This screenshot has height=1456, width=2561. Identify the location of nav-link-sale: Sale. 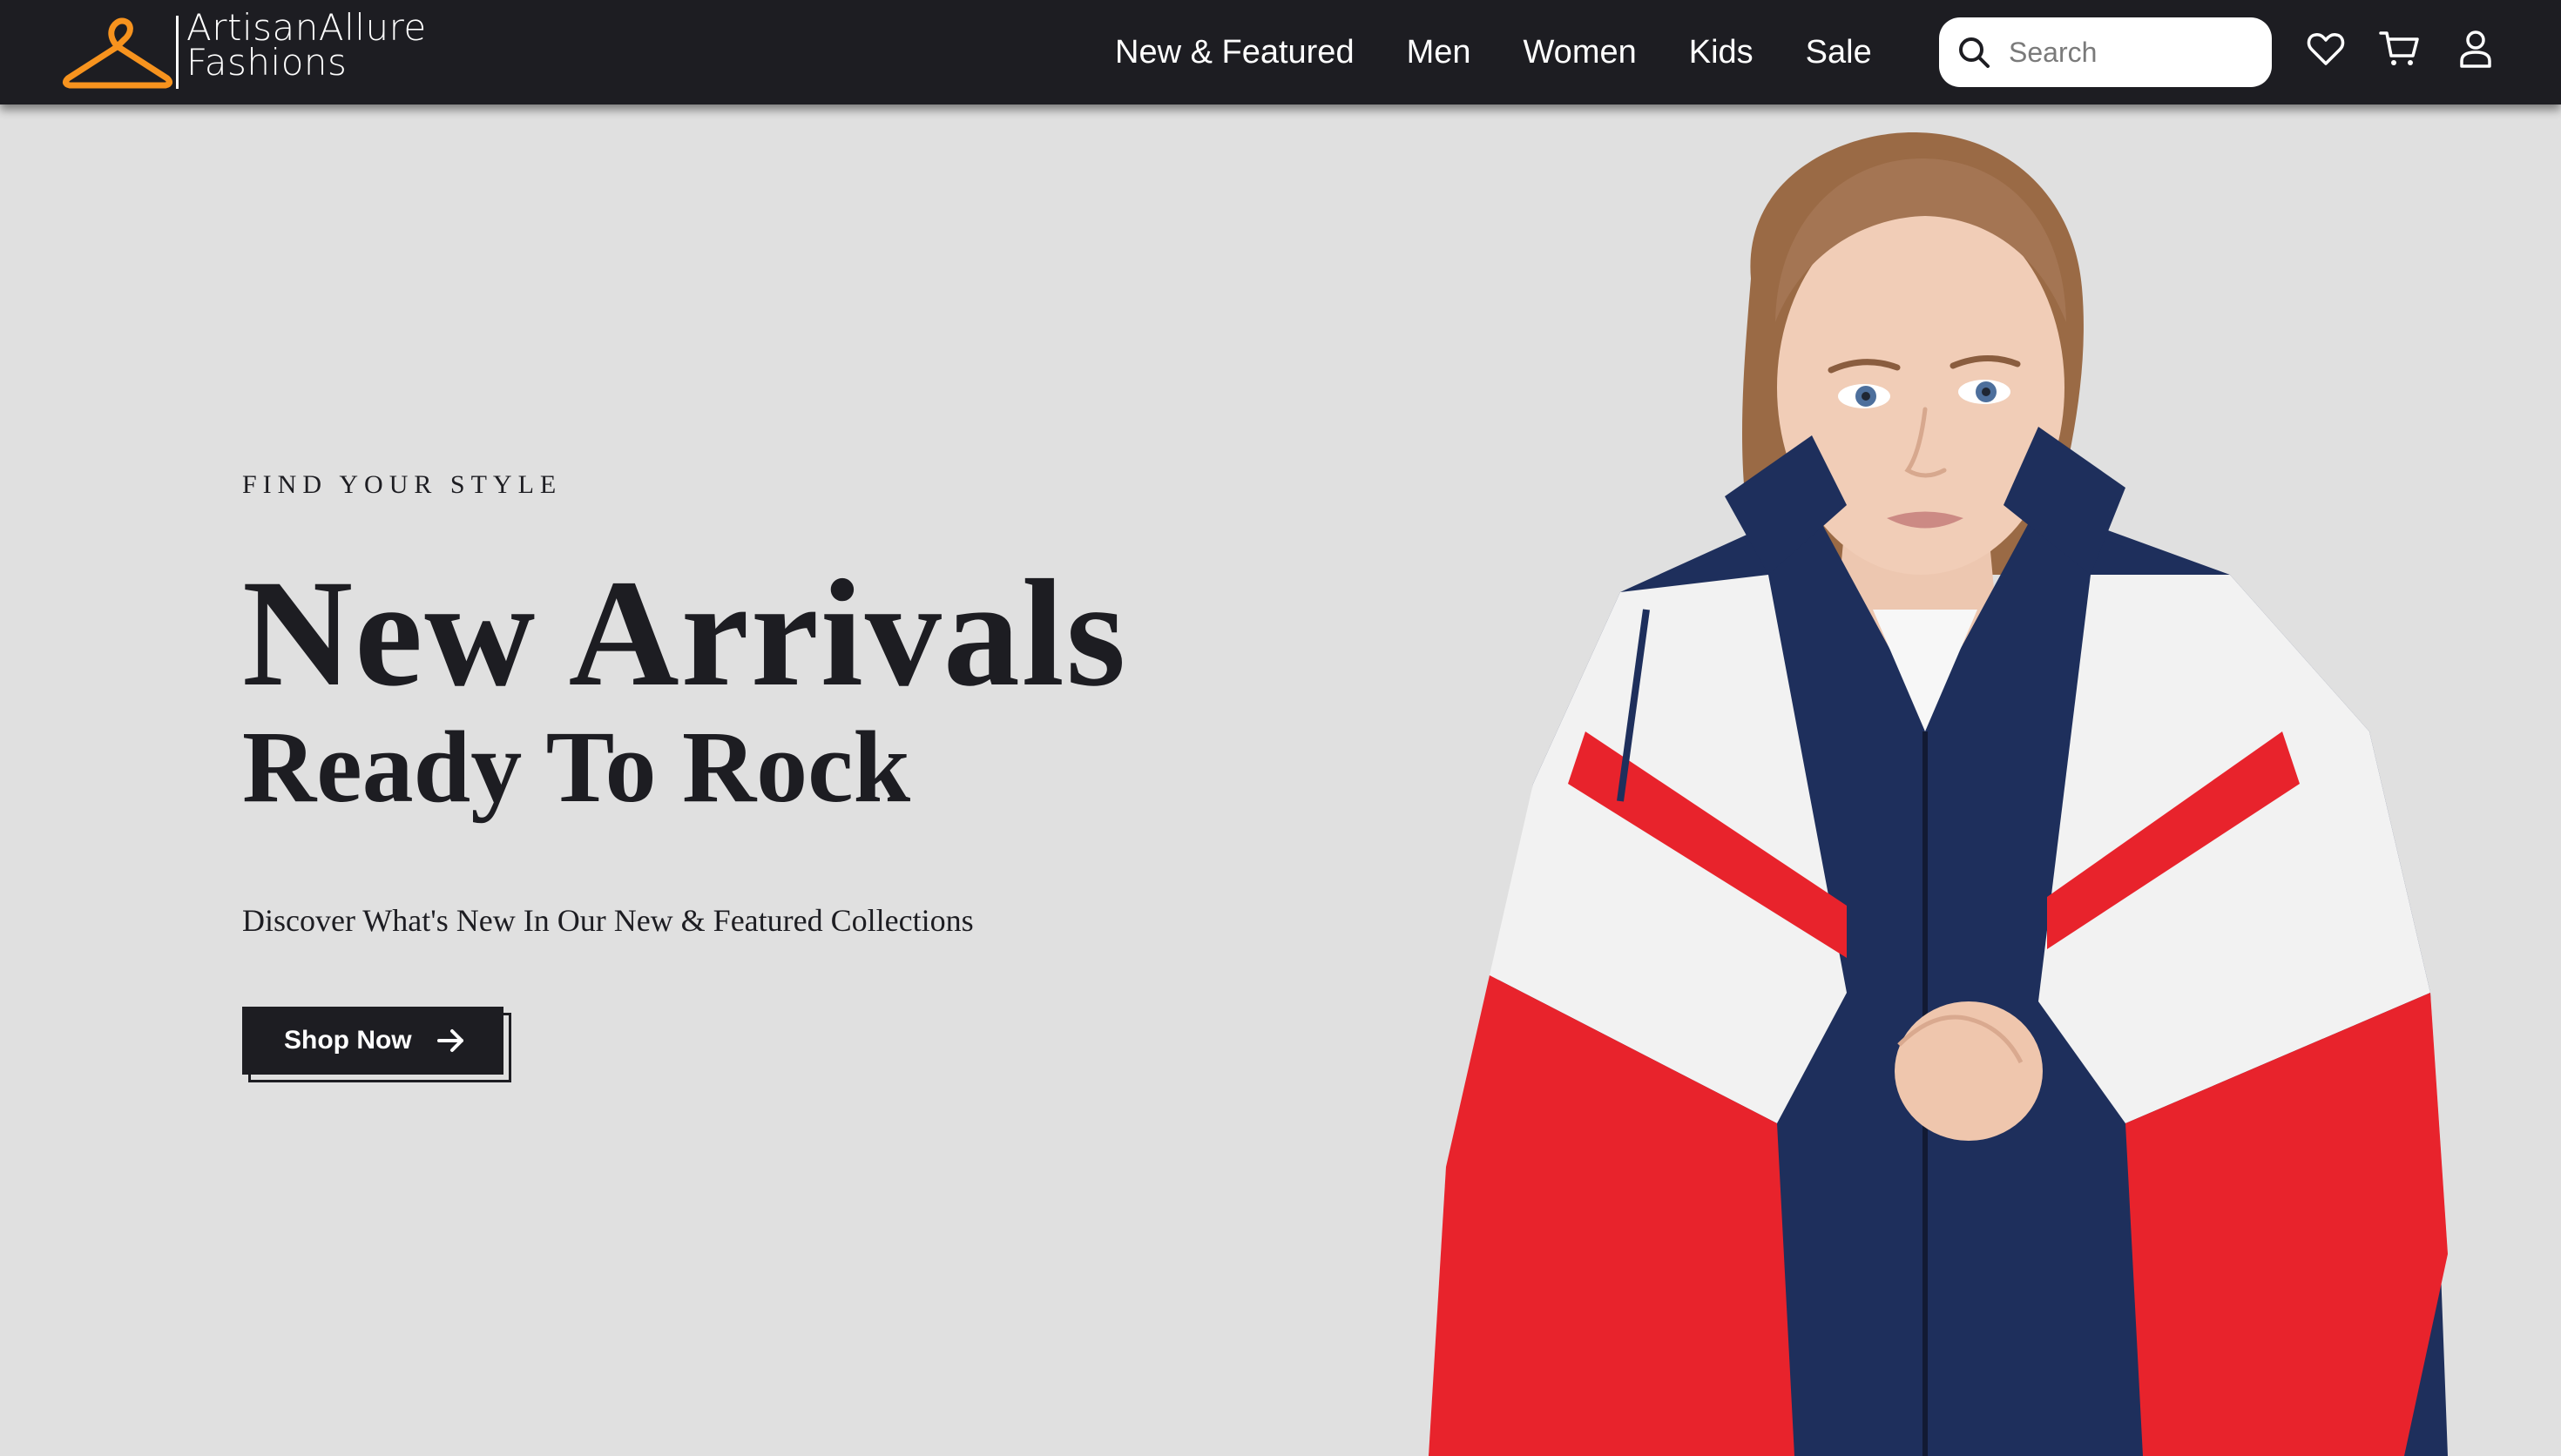
(1839, 52).